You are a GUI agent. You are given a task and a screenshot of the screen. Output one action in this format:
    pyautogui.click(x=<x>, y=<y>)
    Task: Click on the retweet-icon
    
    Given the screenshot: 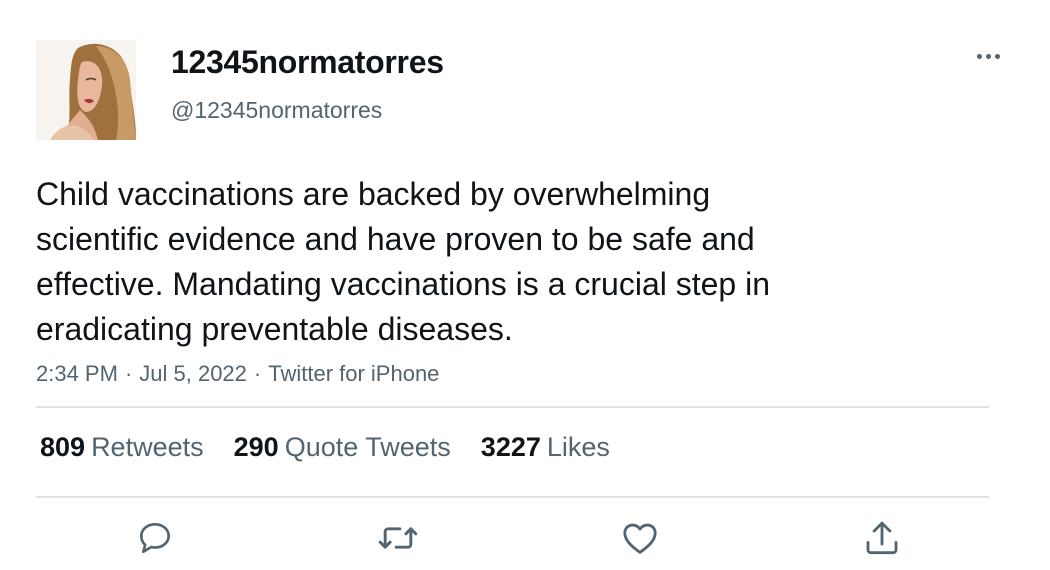 What is the action you would take?
    pyautogui.click(x=398, y=538)
    